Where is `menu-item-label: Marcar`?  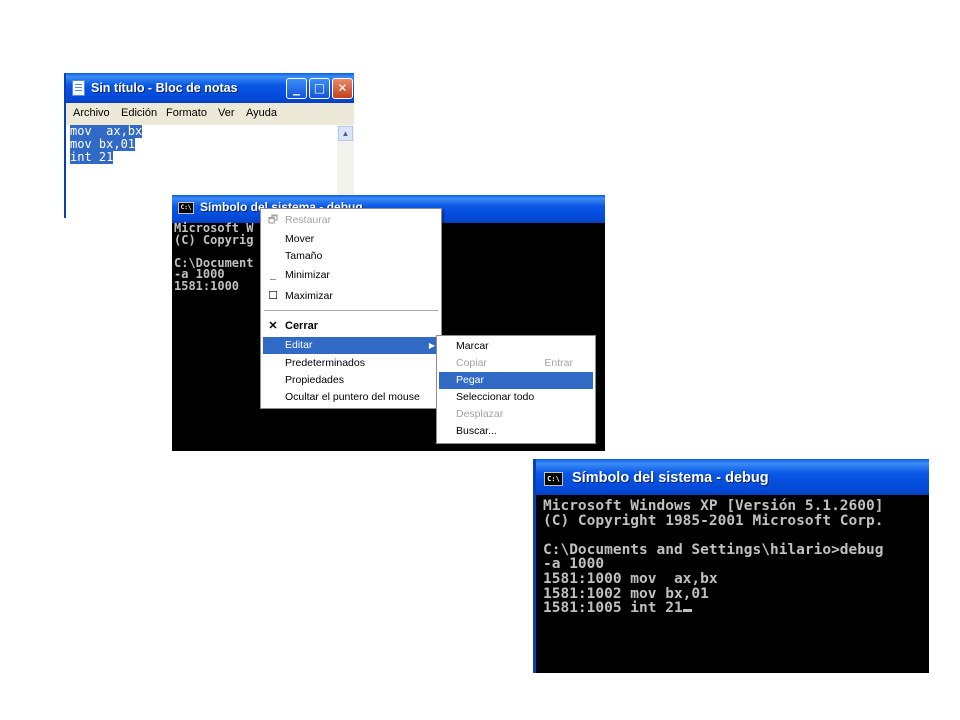 menu-item-label: Marcar is located at coordinates (472, 346).